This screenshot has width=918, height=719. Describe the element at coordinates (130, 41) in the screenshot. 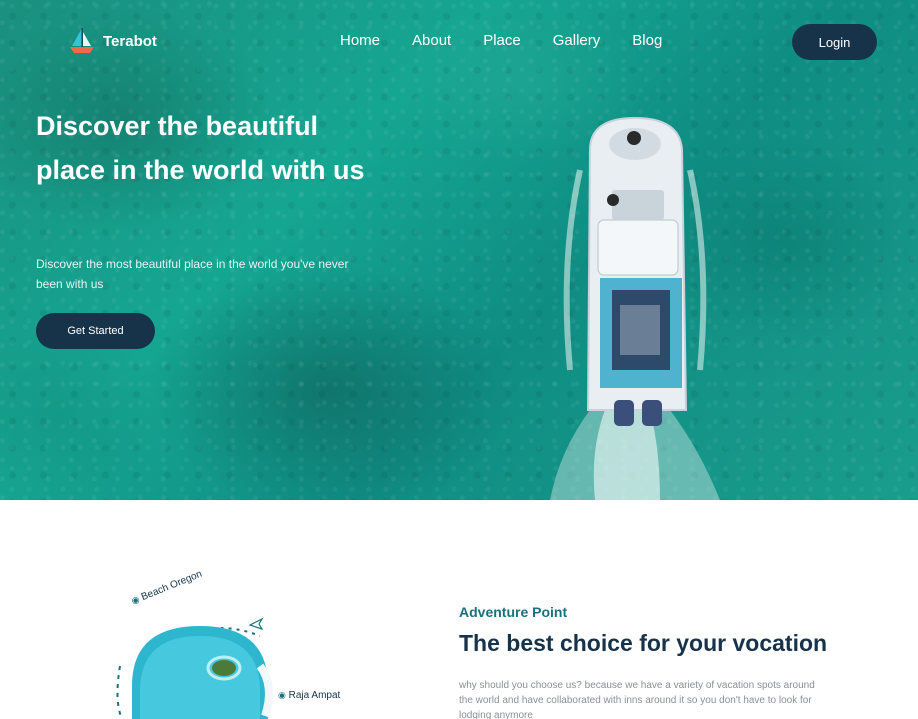

I see `brand-name: Terabot` at that location.